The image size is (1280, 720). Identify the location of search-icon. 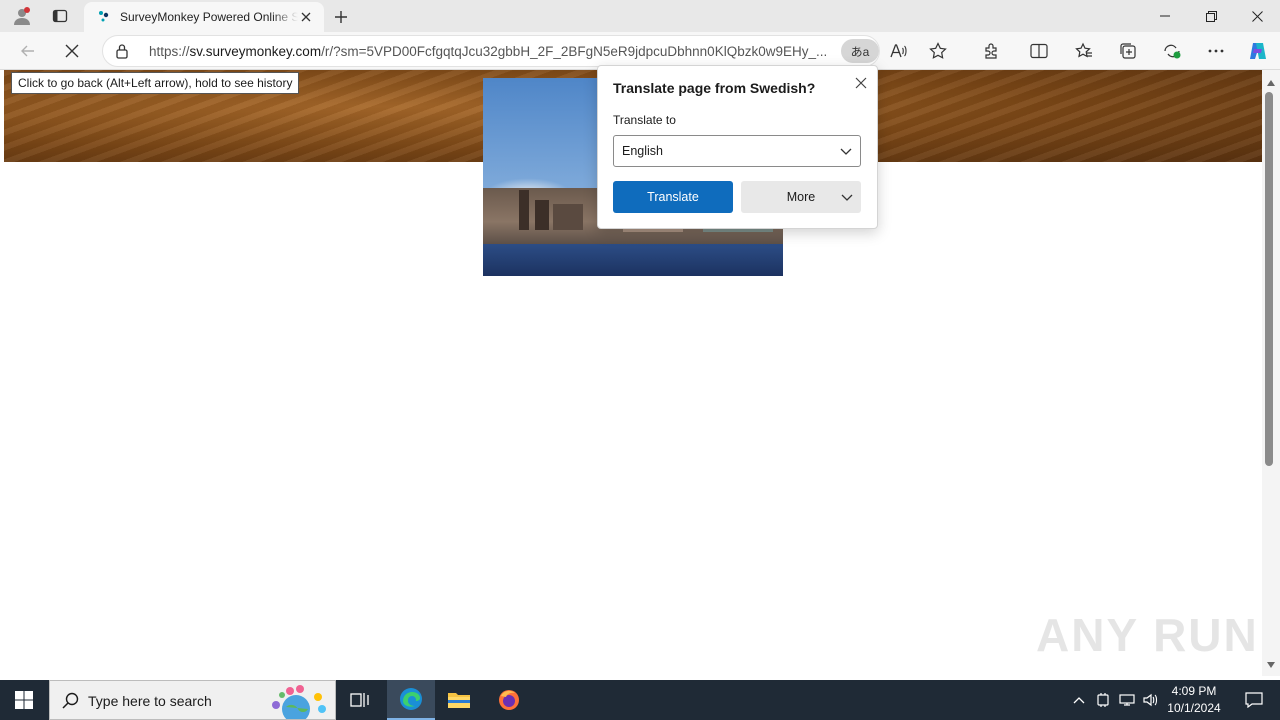
(70, 702).